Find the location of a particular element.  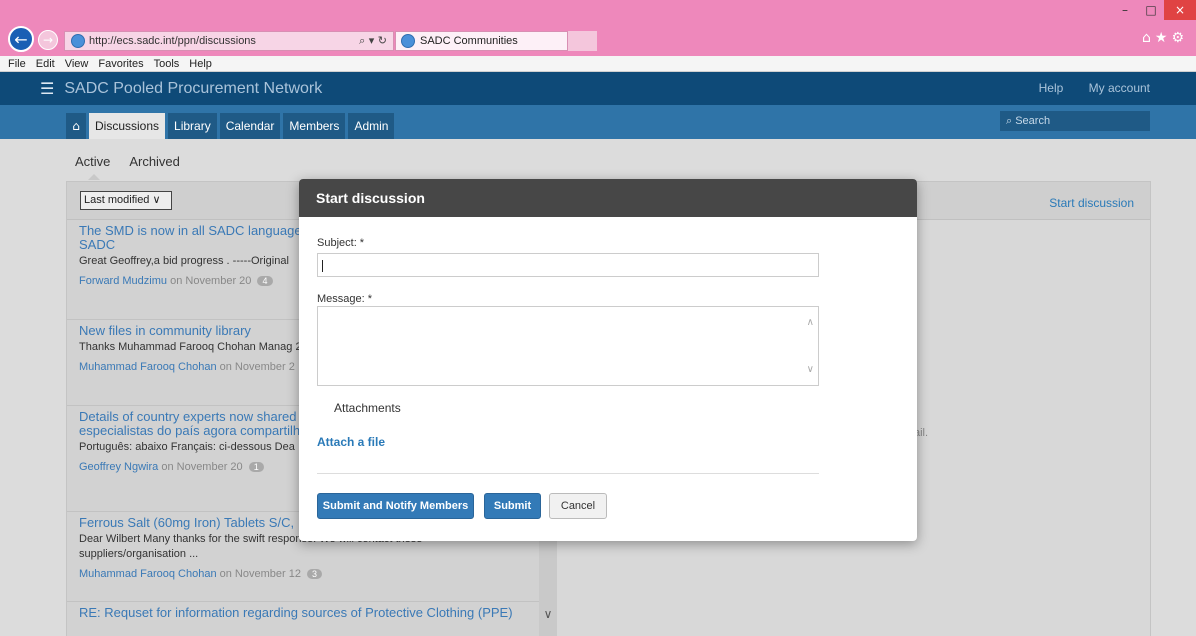

my-account-link: My account is located at coordinates (1119, 88).